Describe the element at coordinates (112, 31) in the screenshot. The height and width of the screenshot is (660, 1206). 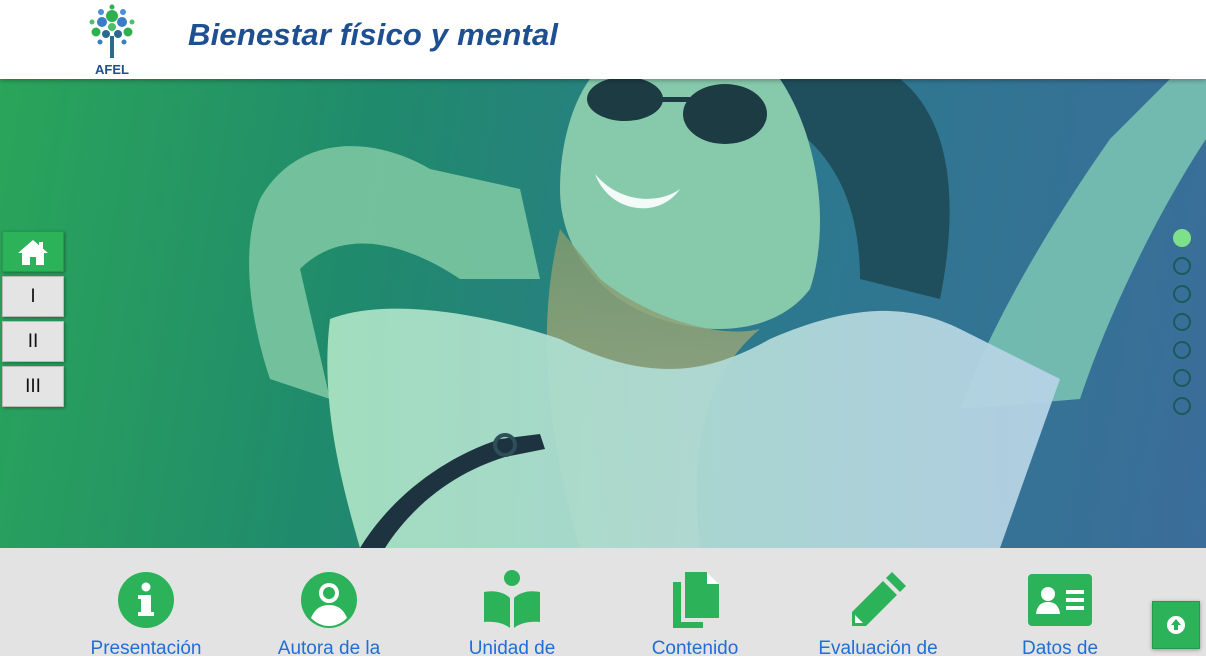
I see `tree-logo-icon` at that location.